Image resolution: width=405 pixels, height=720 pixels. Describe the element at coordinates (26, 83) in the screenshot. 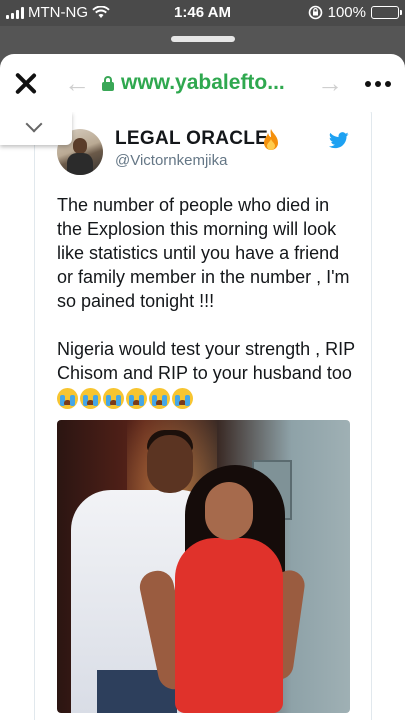

I see `close-icon` at that location.